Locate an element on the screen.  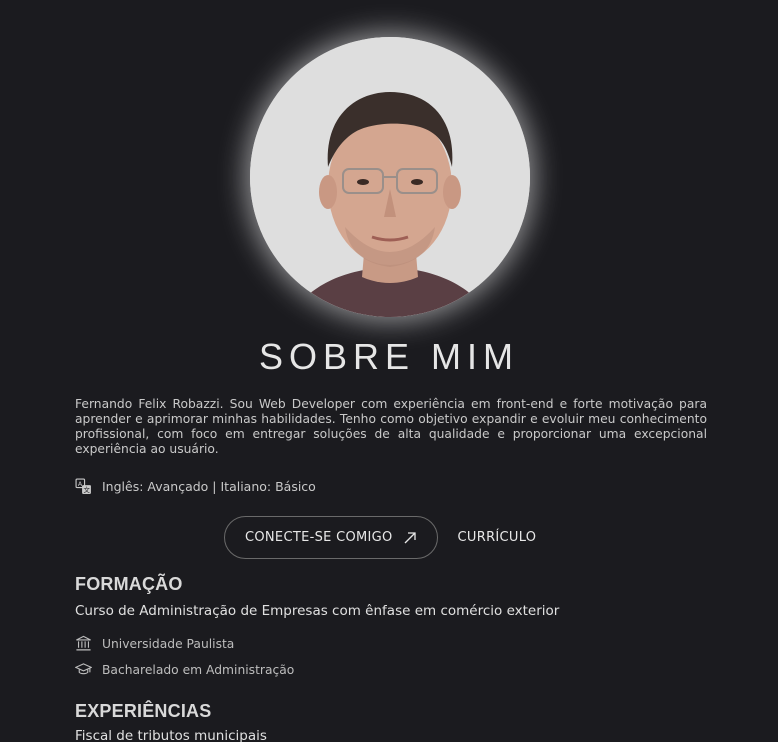
languages-row: A 文 Inglês: Avançado | Italiano: Básico is located at coordinates (195, 486).